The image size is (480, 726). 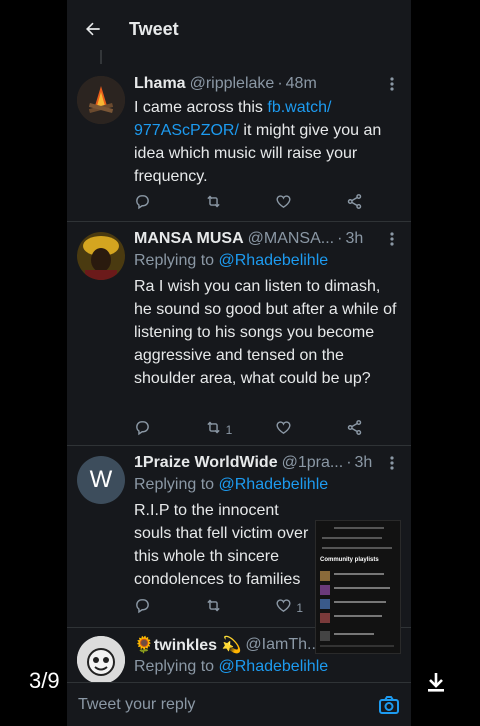 What do you see at coordinates (206, 463) in the screenshot?
I see `author-name: 1Praize WorldWide` at bounding box center [206, 463].